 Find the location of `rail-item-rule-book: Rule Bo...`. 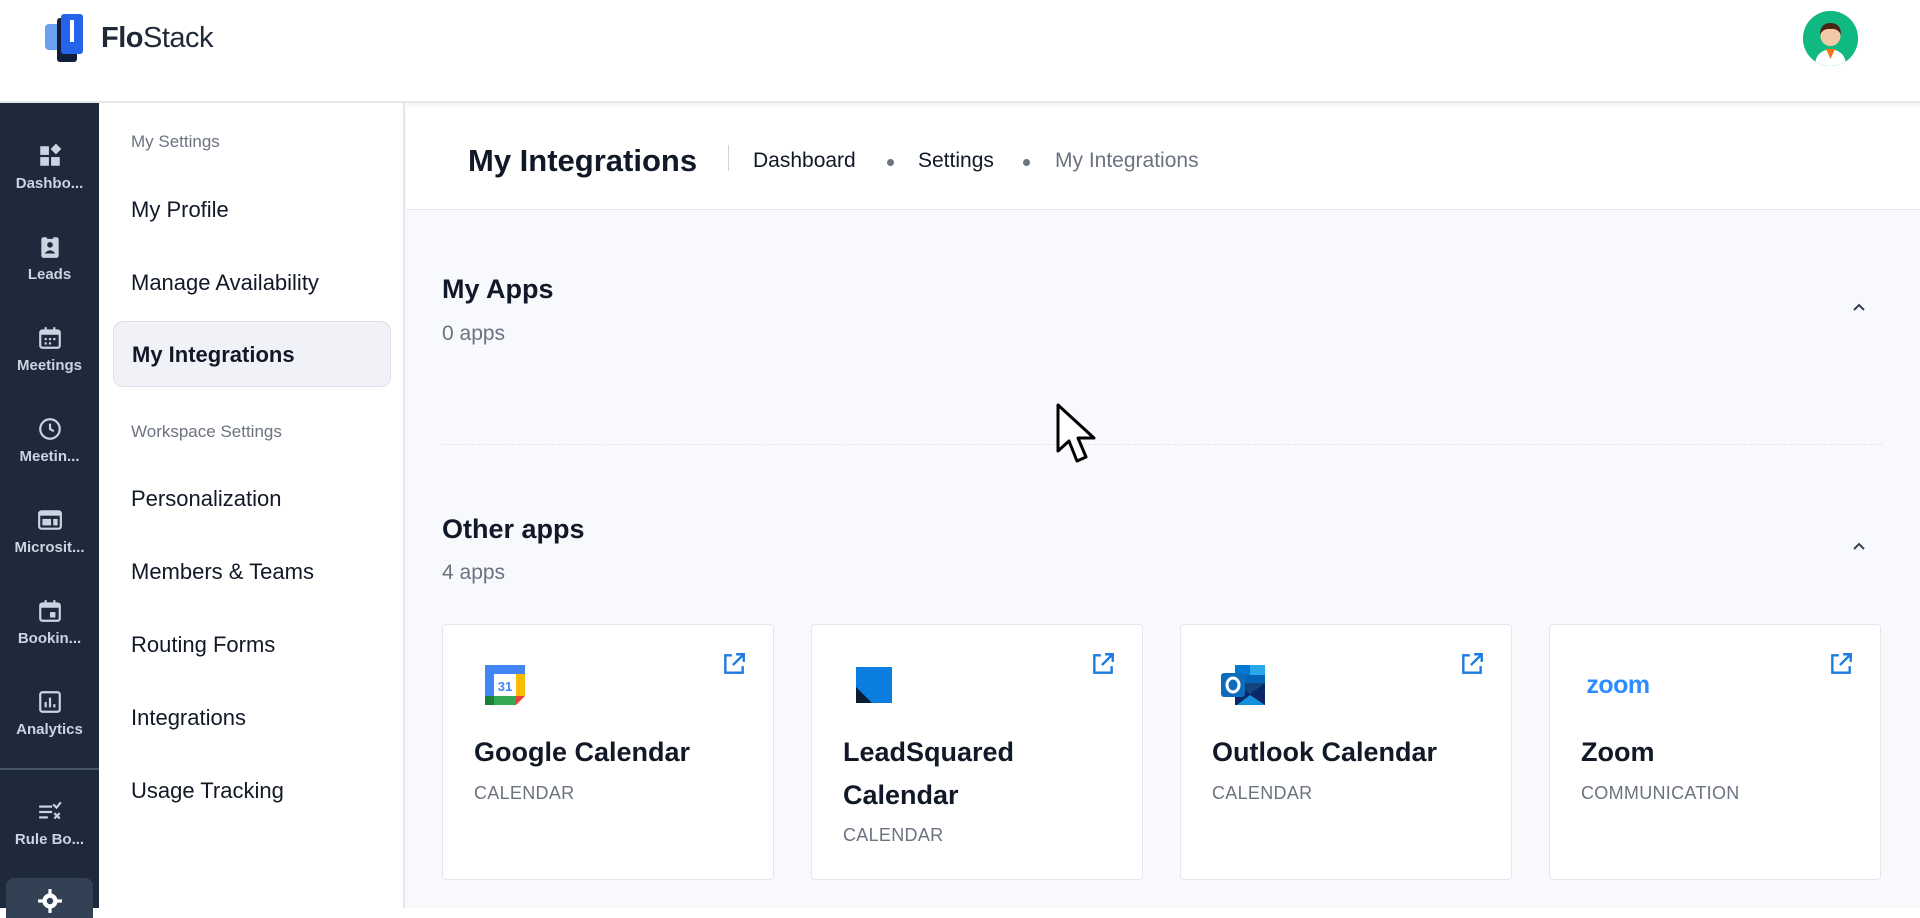

rail-item-rule-book: Rule Bo... is located at coordinates (49, 839).